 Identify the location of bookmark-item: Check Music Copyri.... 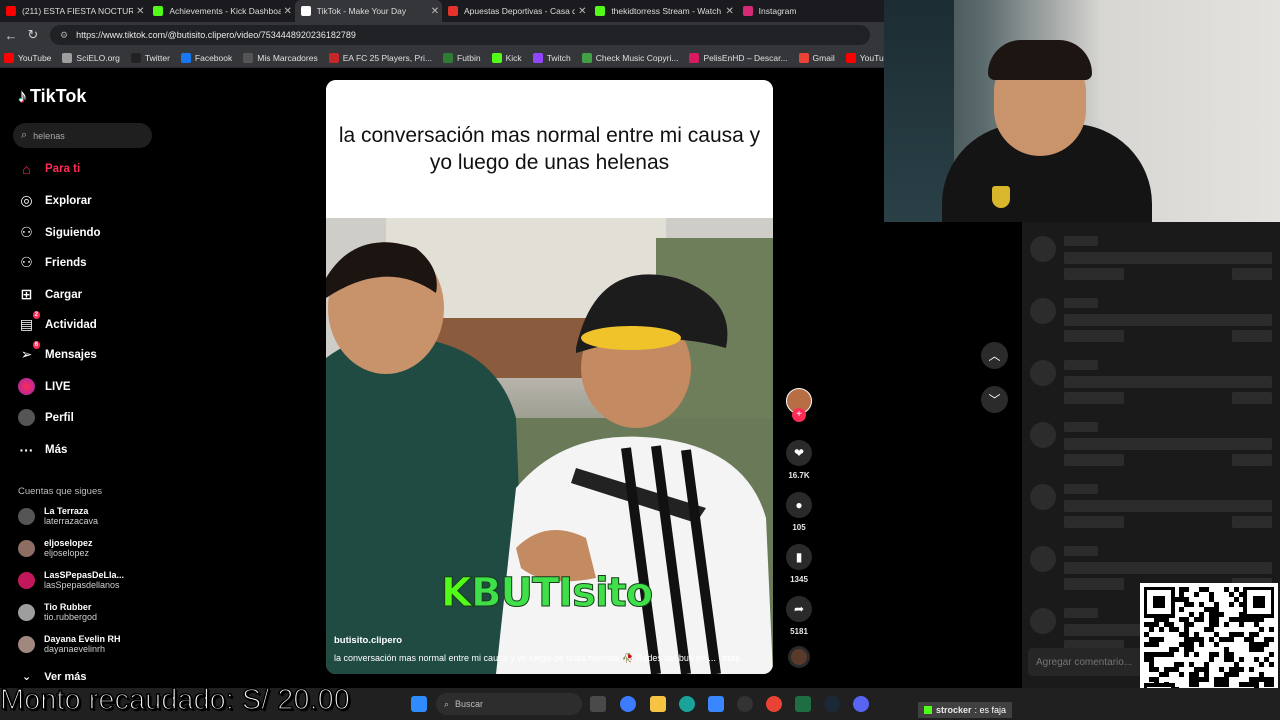
(629, 57).